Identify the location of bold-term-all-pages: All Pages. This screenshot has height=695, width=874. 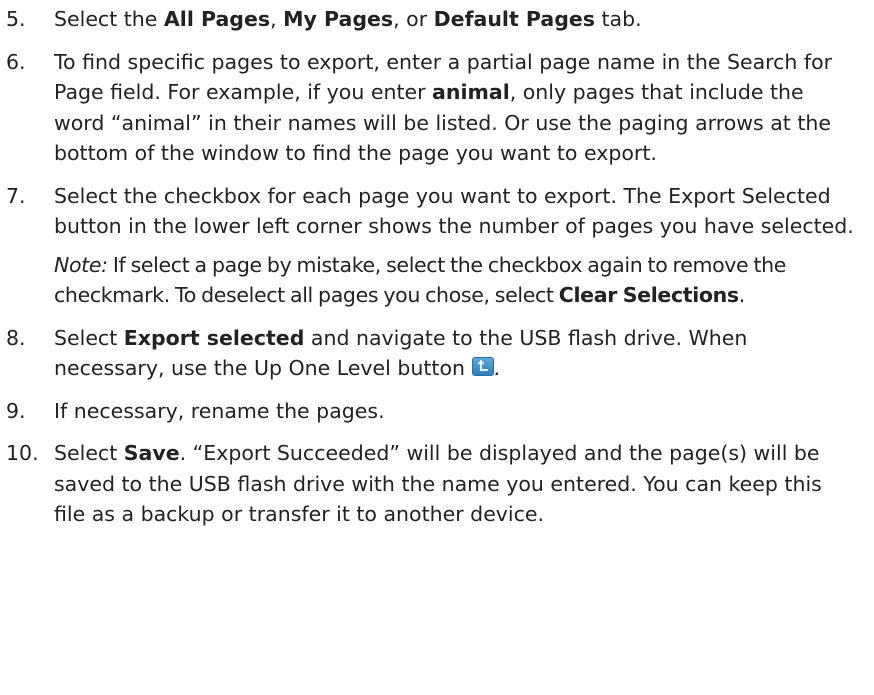
(217, 19).